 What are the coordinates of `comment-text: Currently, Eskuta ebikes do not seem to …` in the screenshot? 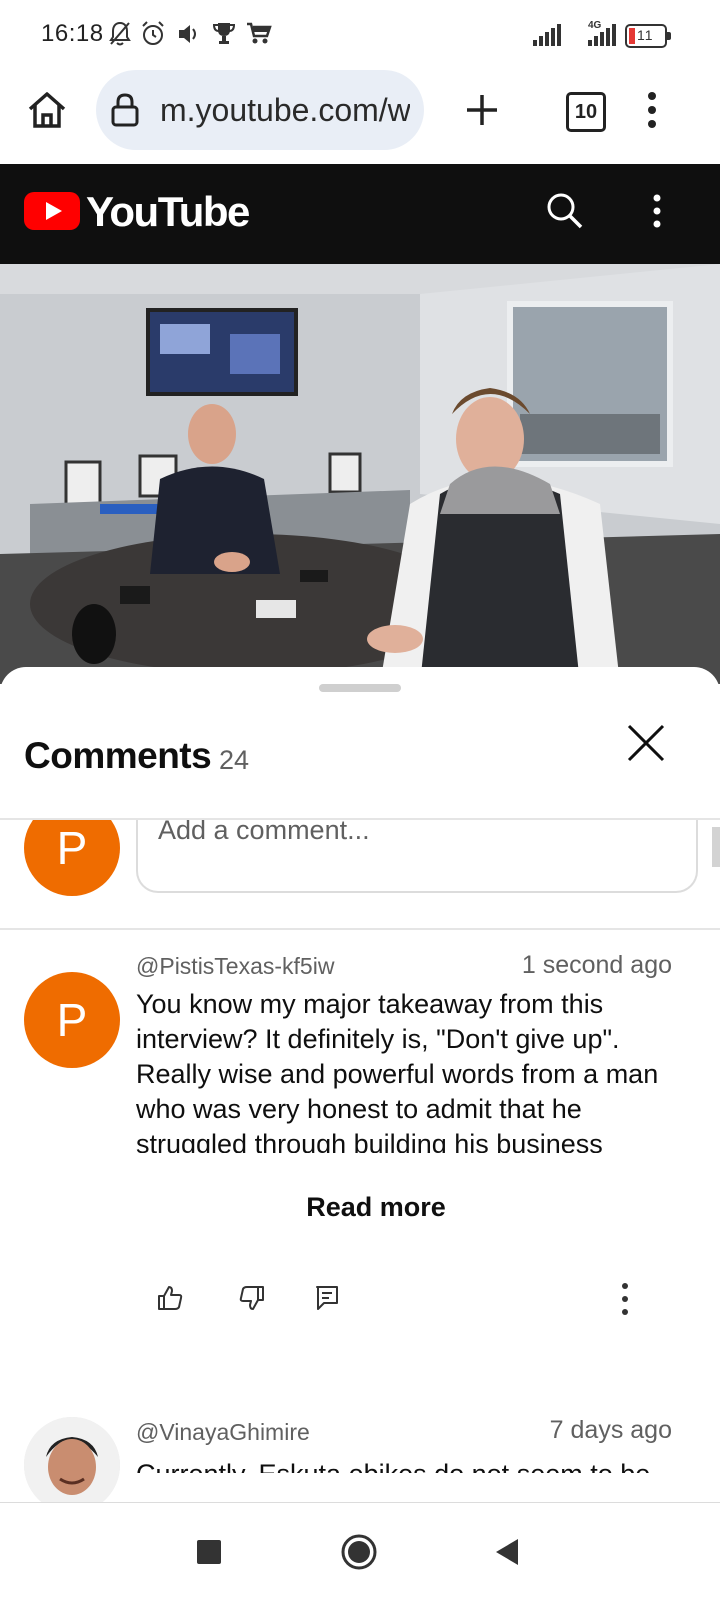 It's located at (412, 1465).